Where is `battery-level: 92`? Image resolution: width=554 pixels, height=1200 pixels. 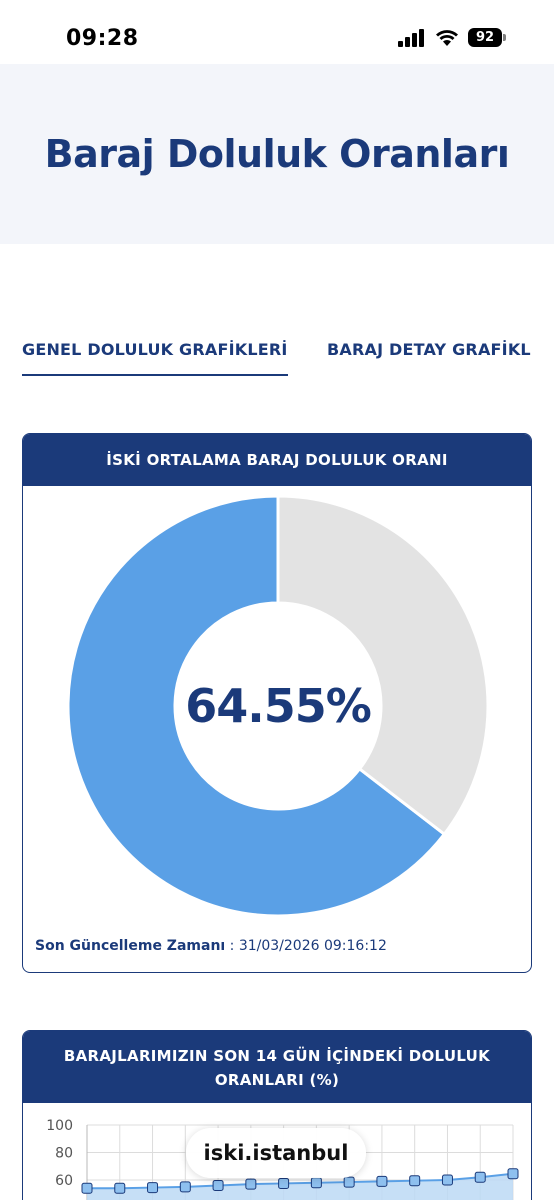
battery-level: 92 is located at coordinates (485, 37).